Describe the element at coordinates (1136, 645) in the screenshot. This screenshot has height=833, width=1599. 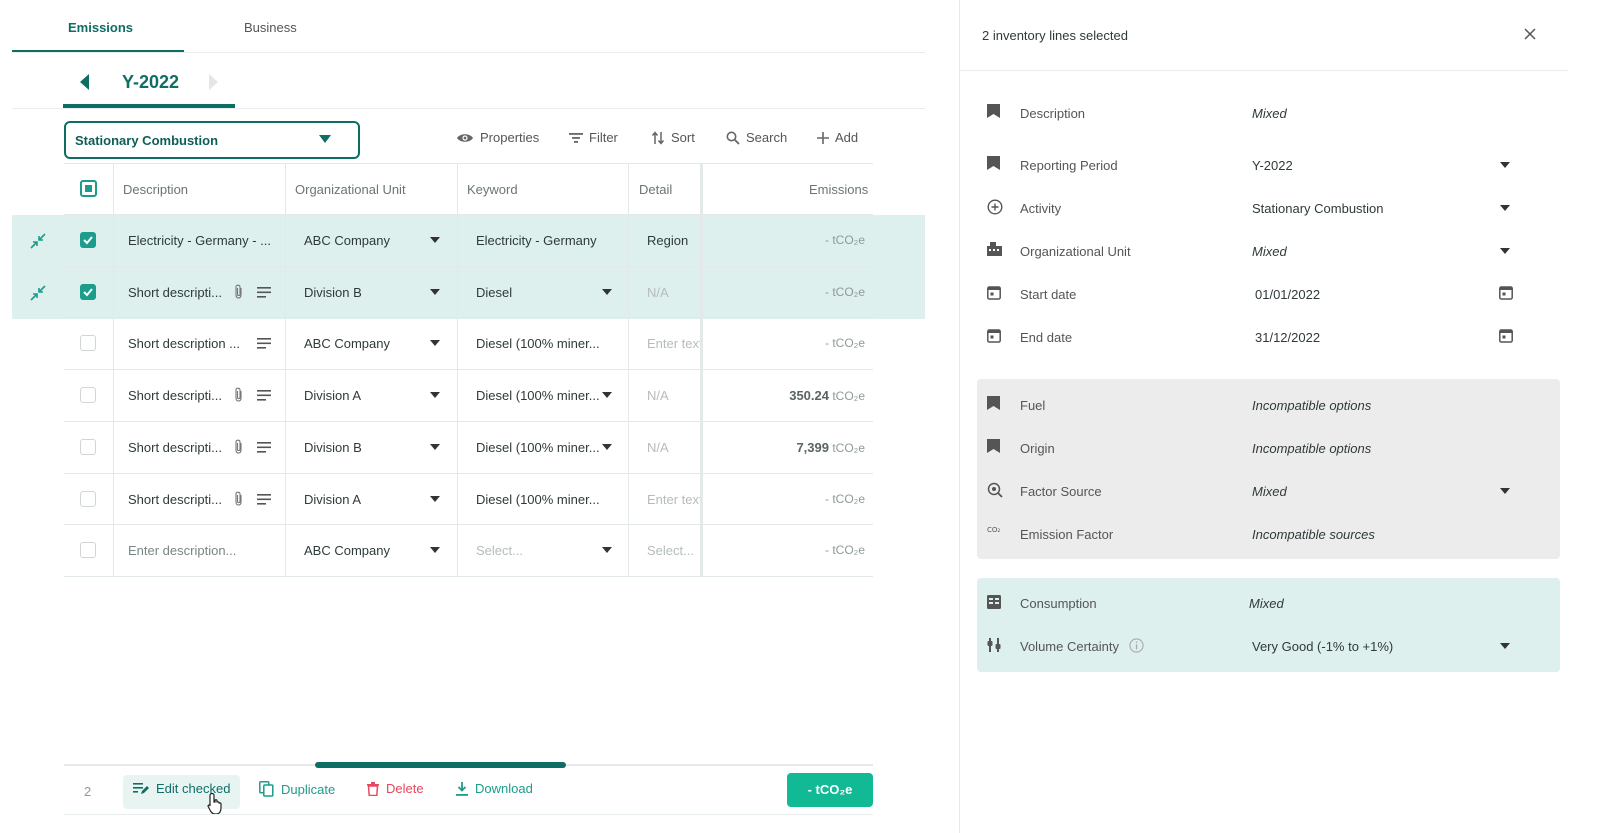
I see `info-icon` at that location.